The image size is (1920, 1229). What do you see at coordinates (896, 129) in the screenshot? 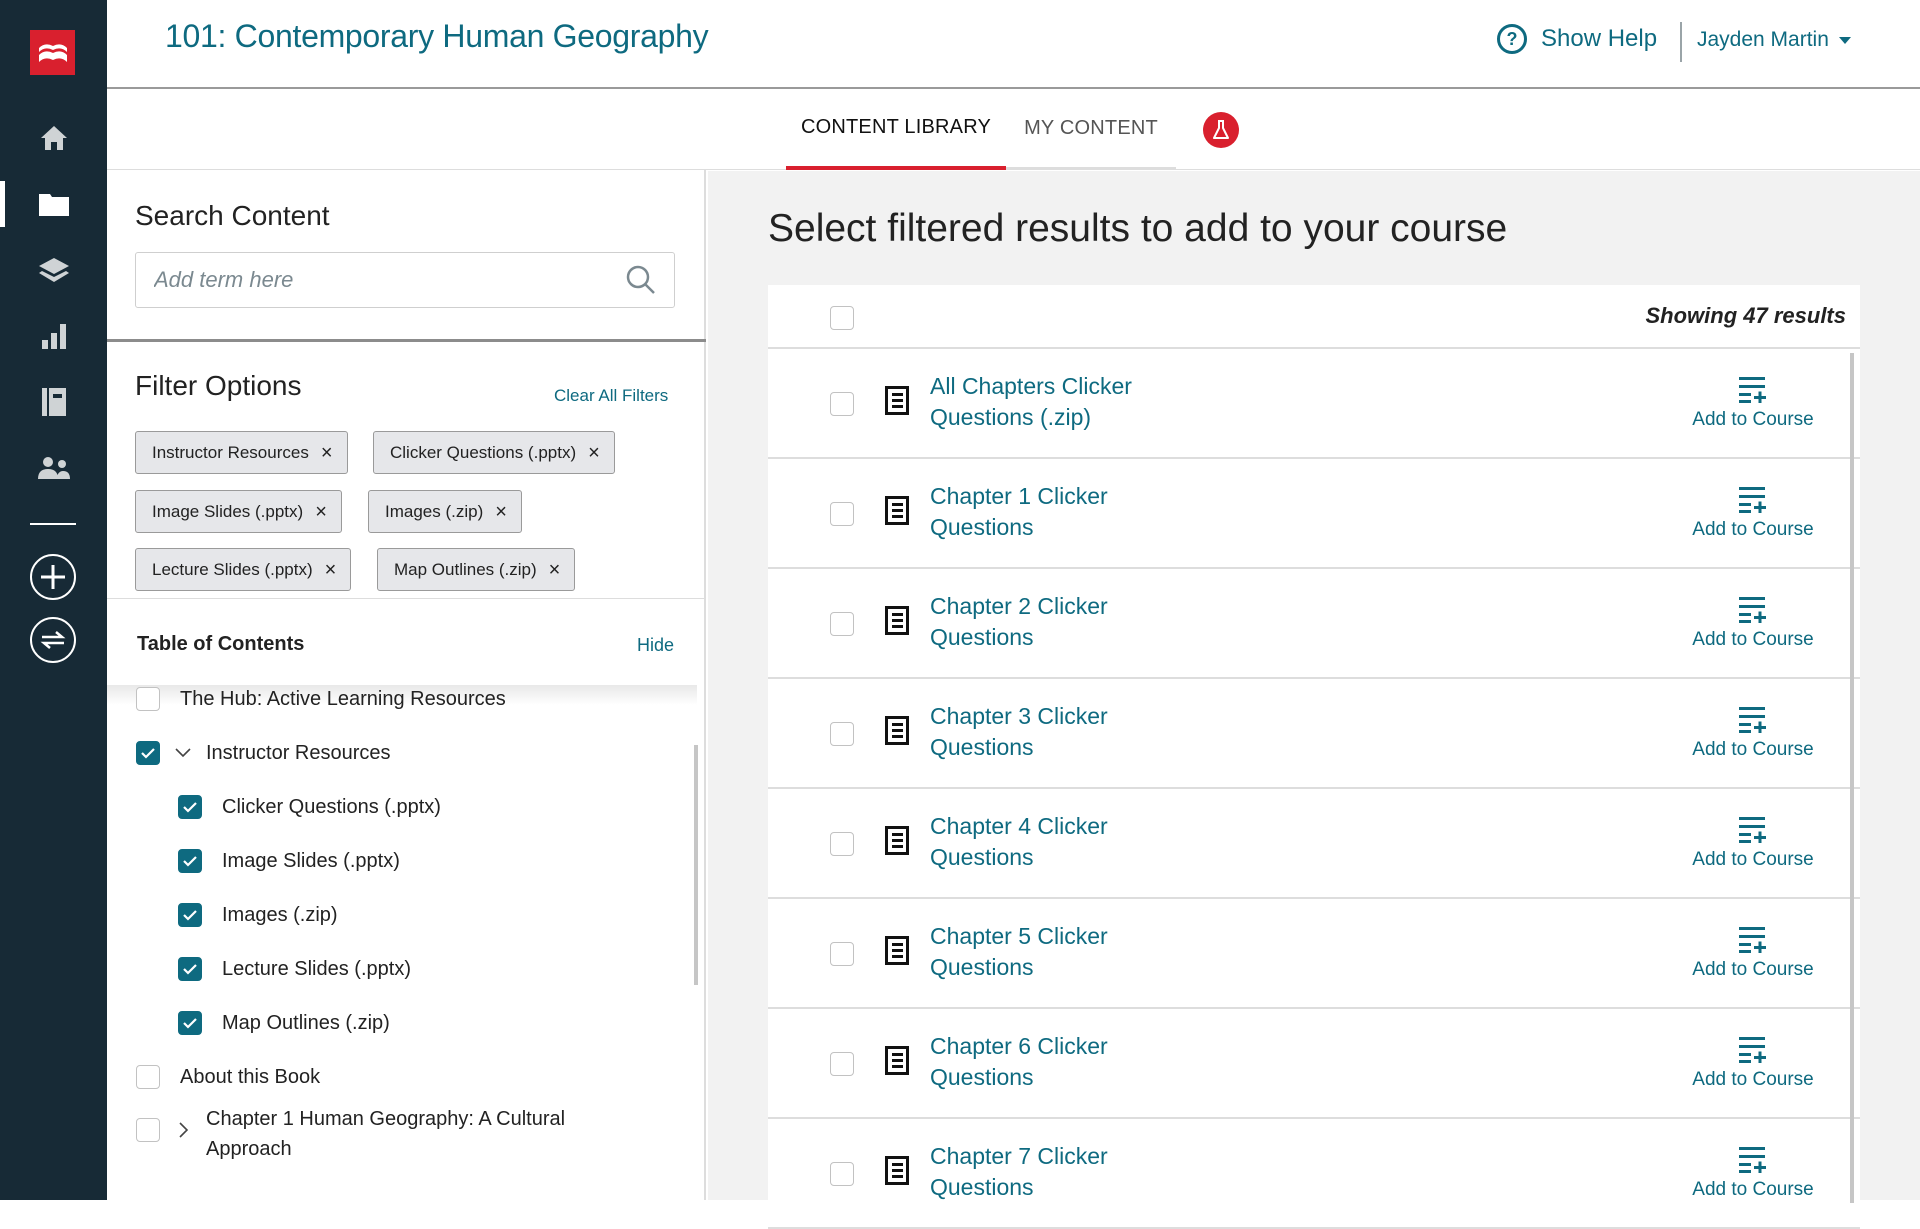
I see `tab-content-library: CONTENT LIBRARY` at bounding box center [896, 129].